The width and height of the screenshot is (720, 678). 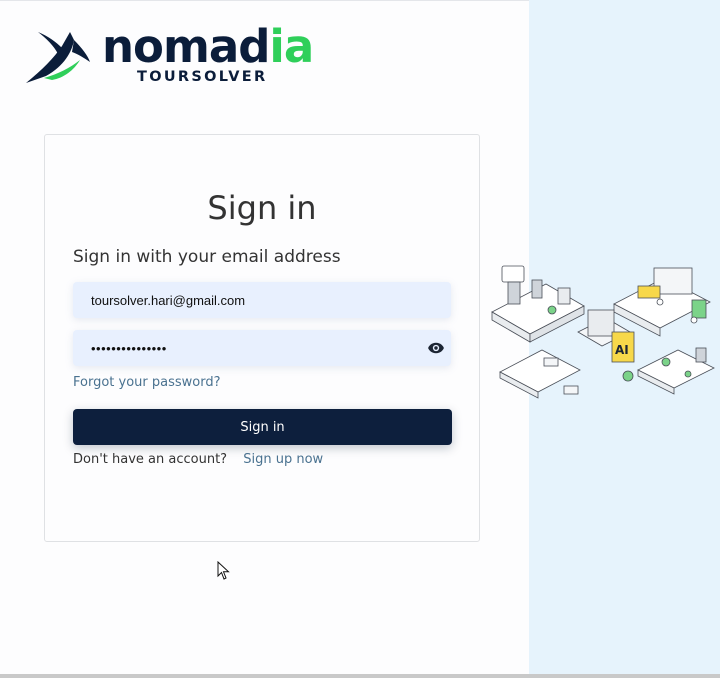 What do you see at coordinates (283, 459) in the screenshot?
I see `sign-up-link: Sign up now` at bounding box center [283, 459].